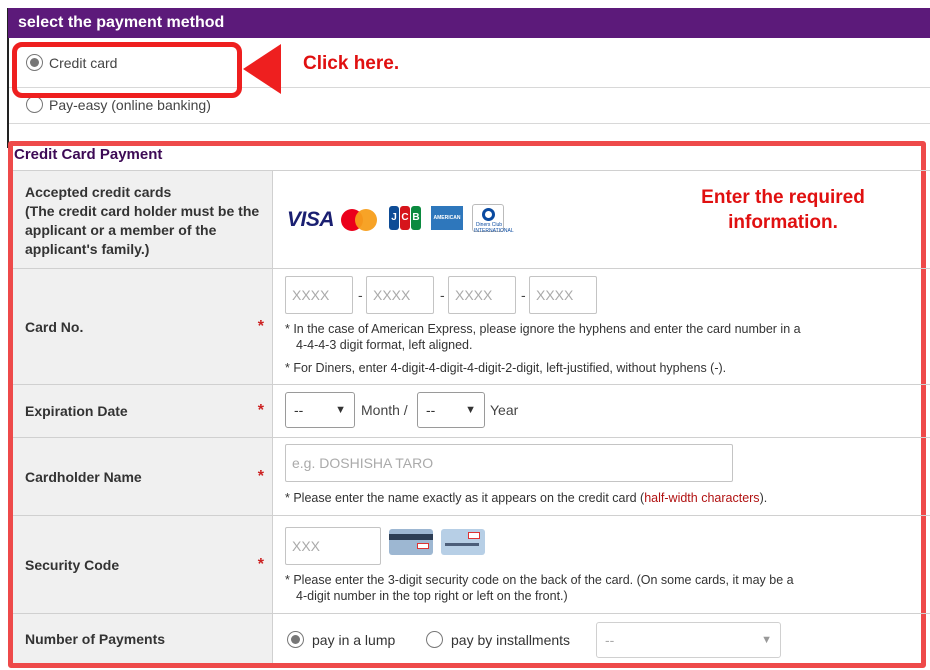  I want to click on pay-easy-label: Pay-easy (online banking), so click(130, 104).